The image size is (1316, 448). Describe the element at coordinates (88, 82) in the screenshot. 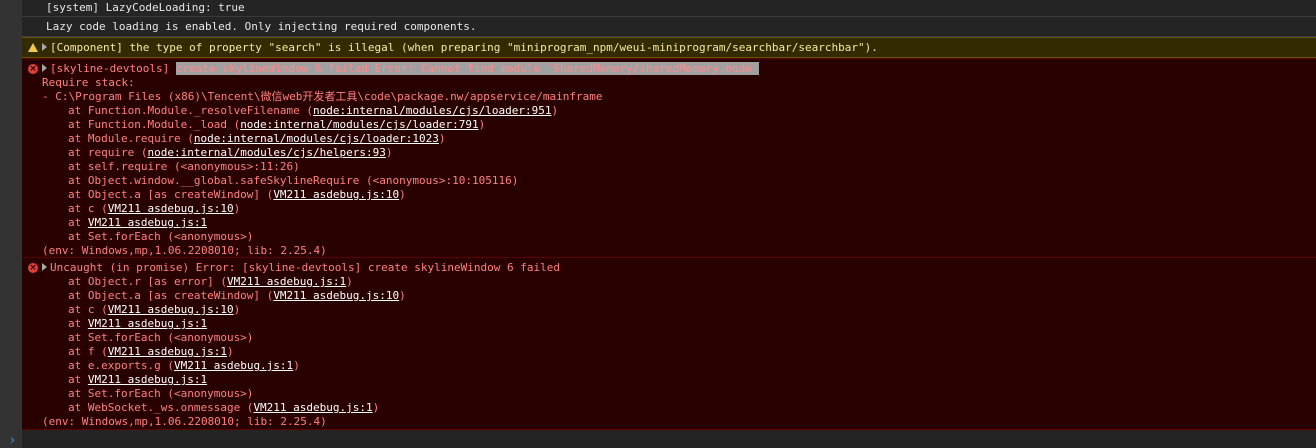

I see `require-stack-label: Require stack:` at that location.